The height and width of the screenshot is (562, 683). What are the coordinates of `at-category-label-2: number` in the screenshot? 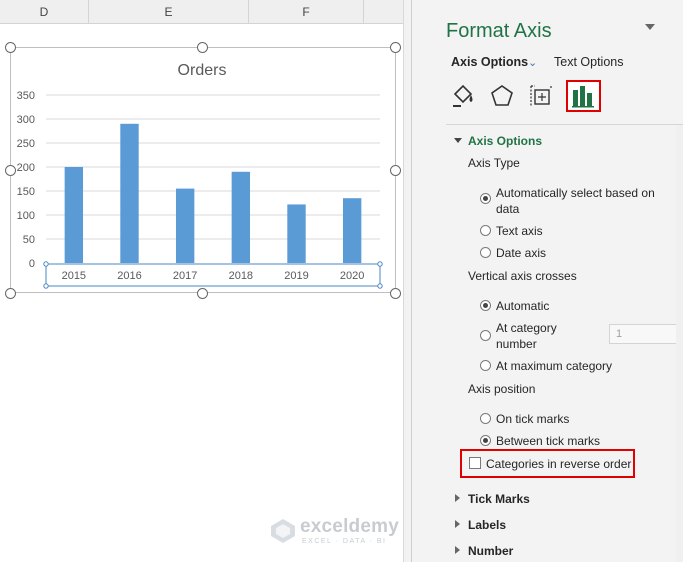 It's located at (516, 344).